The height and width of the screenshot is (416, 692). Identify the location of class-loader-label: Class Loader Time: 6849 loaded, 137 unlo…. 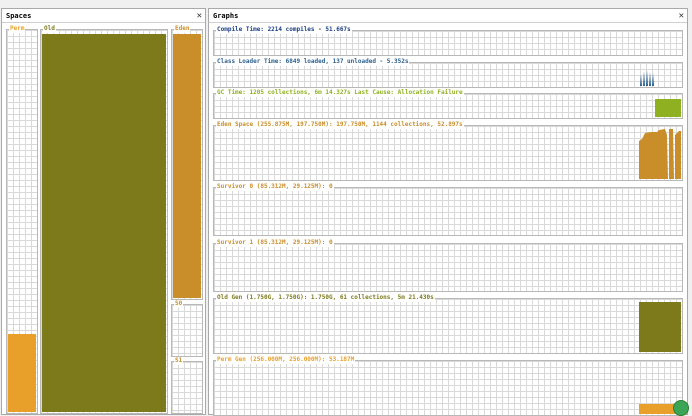
(313, 62).